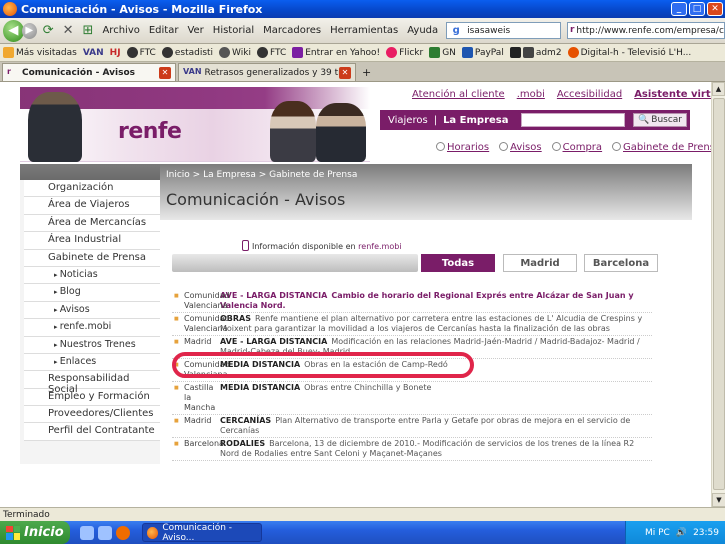  Describe the element at coordinates (660, 120) in the screenshot. I see `site-search-button: 🔍 Buscar` at that location.